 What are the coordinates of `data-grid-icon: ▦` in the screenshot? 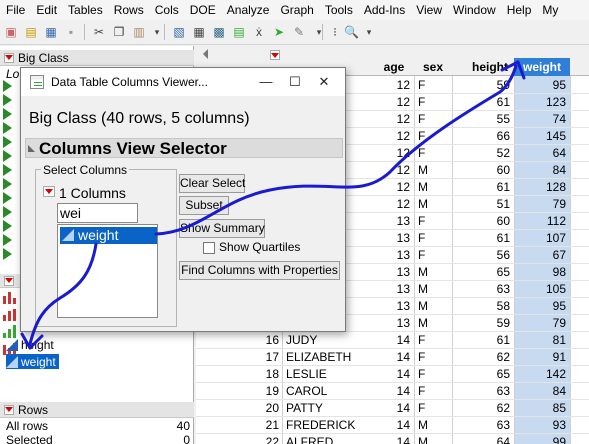 It's located at (199, 32).